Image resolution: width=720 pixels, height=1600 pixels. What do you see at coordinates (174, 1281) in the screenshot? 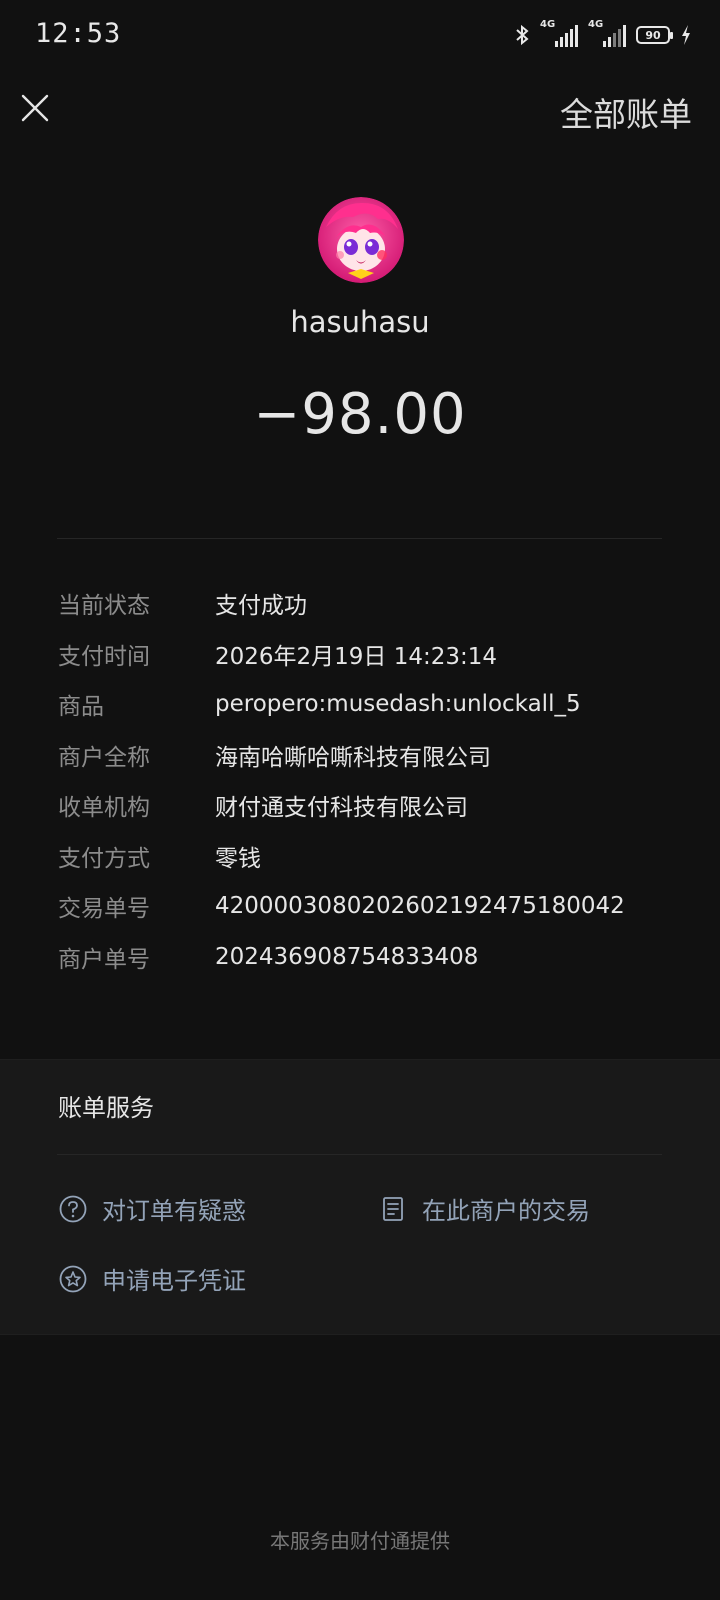
I see `service-label: 申请电子凭证` at bounding box center [174, 1281].